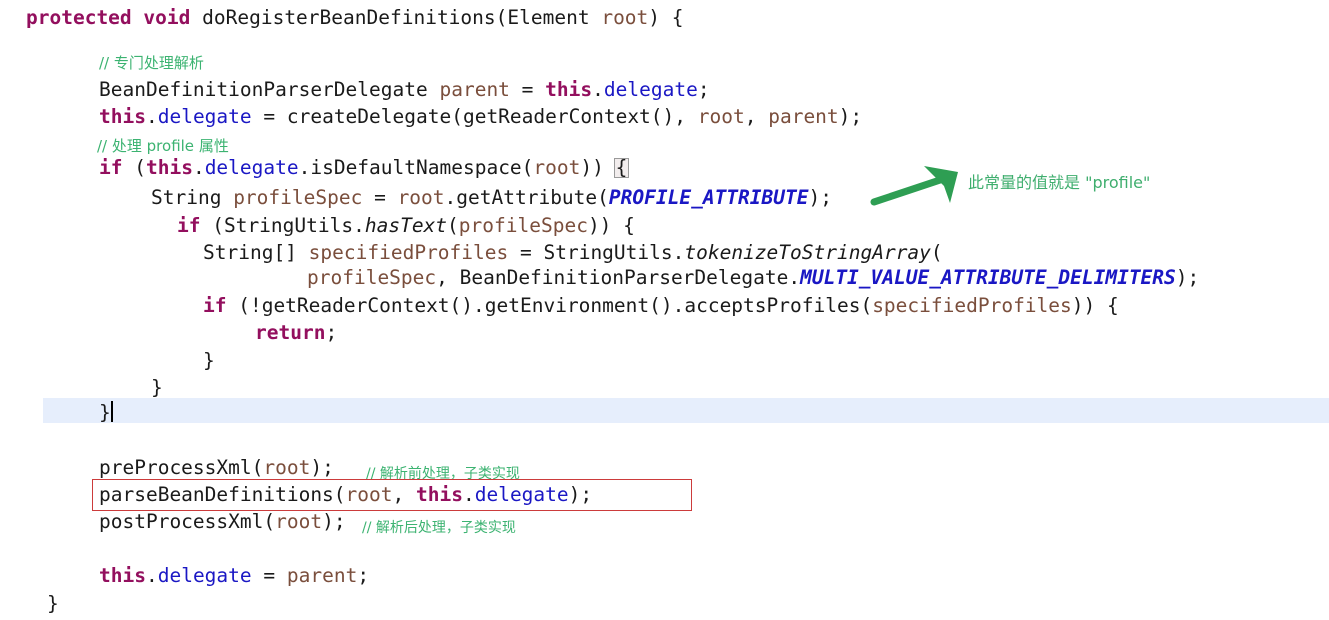 This screenshot has height=620, width=1329. What do you see at coordinates (167, 17) in the screenshot?
I see `keyword-void: void` at bounding box center [167, 17].